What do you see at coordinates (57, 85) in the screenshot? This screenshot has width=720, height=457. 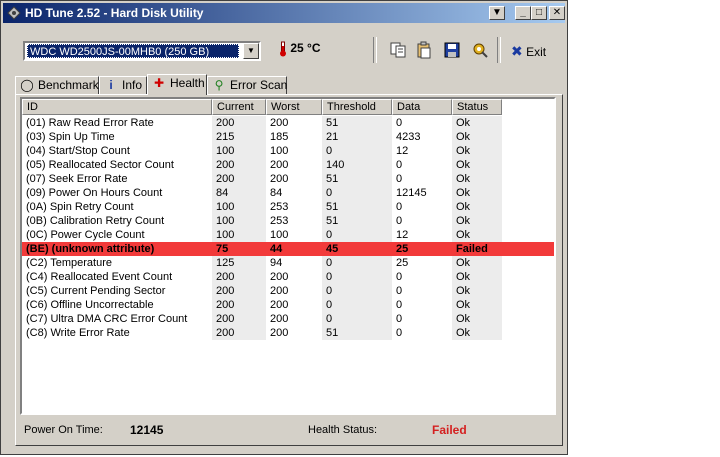 I see `tab-benchmark: ◯ Benchmark` at bounding box center [57, 85].